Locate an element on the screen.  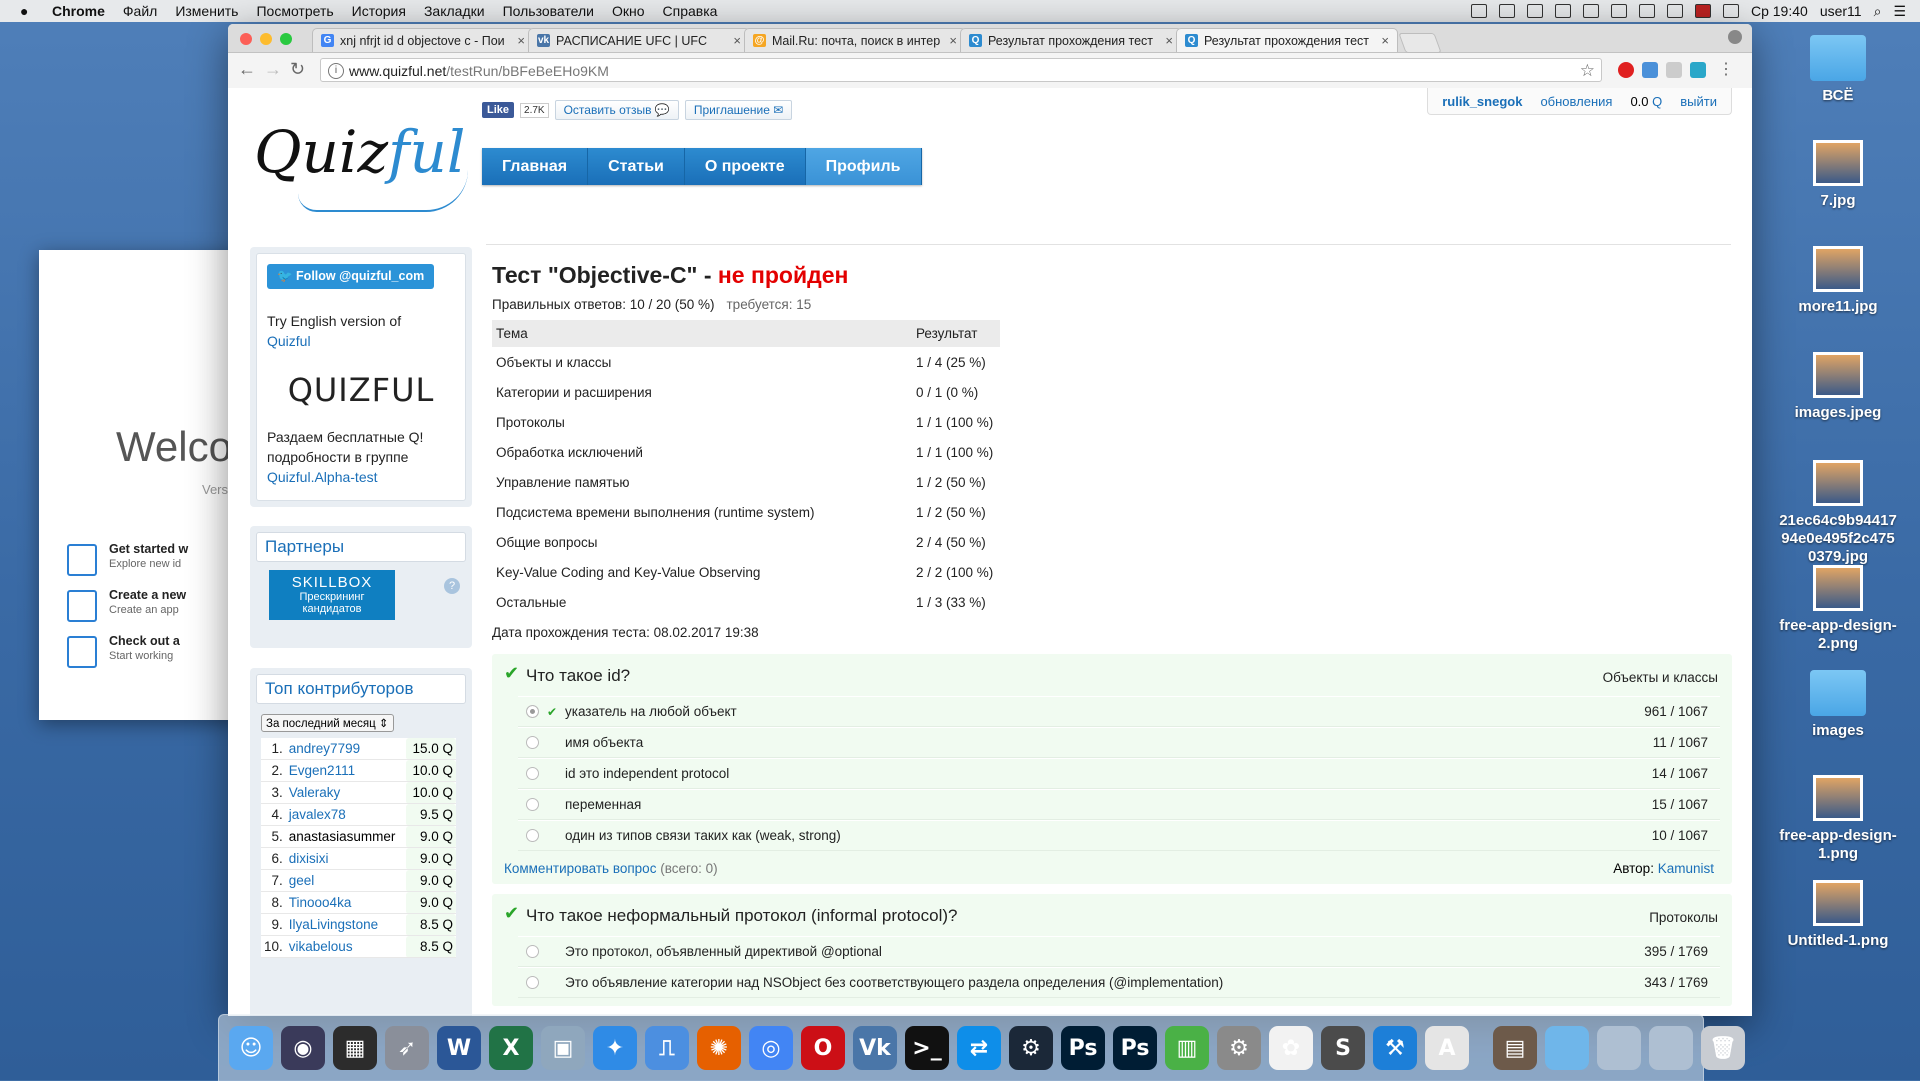
dock-system-preferences-icon: ⚙ is located at coordinates (1239, 1048).